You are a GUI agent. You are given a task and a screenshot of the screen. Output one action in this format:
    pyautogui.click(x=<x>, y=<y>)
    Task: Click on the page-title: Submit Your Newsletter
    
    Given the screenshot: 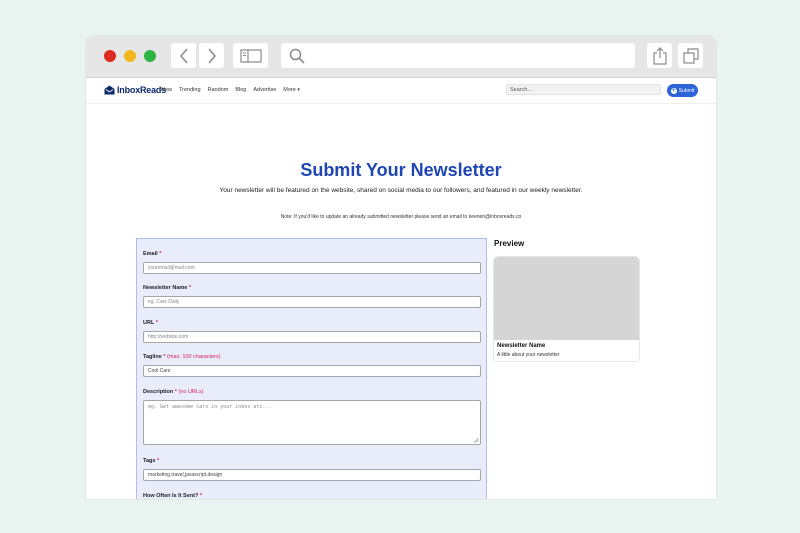 What is the action you would take?
    pyautogui.click(x=401, y=170)
    